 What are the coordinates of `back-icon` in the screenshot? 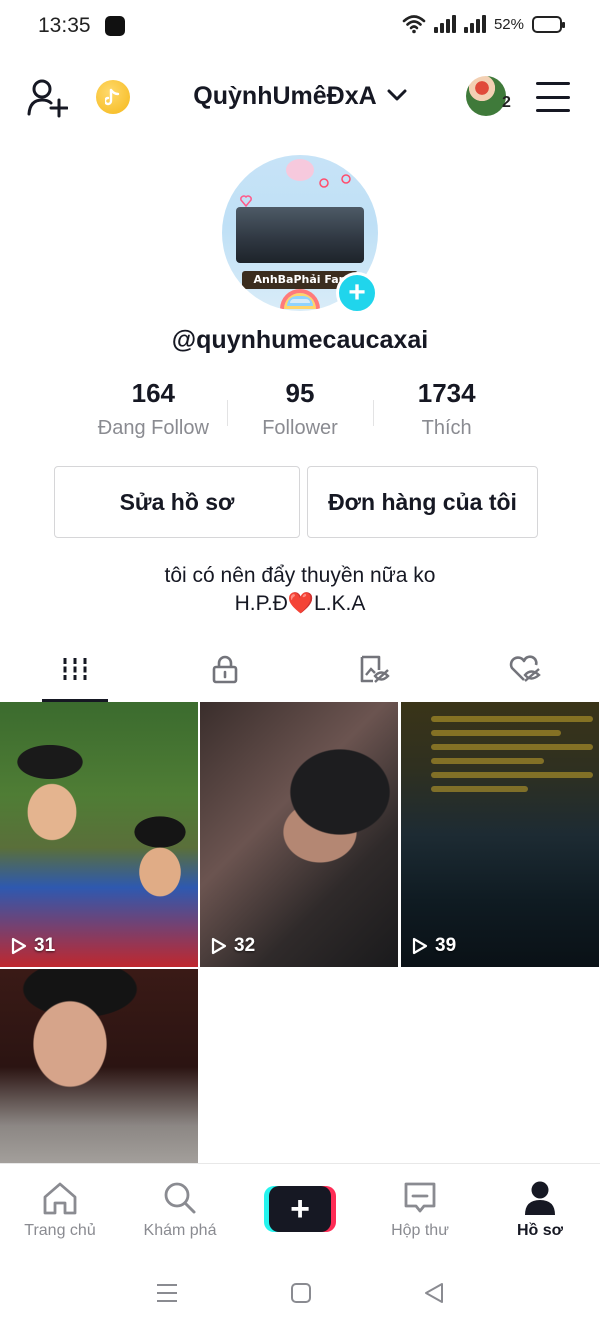 It's located at (434, 1293).